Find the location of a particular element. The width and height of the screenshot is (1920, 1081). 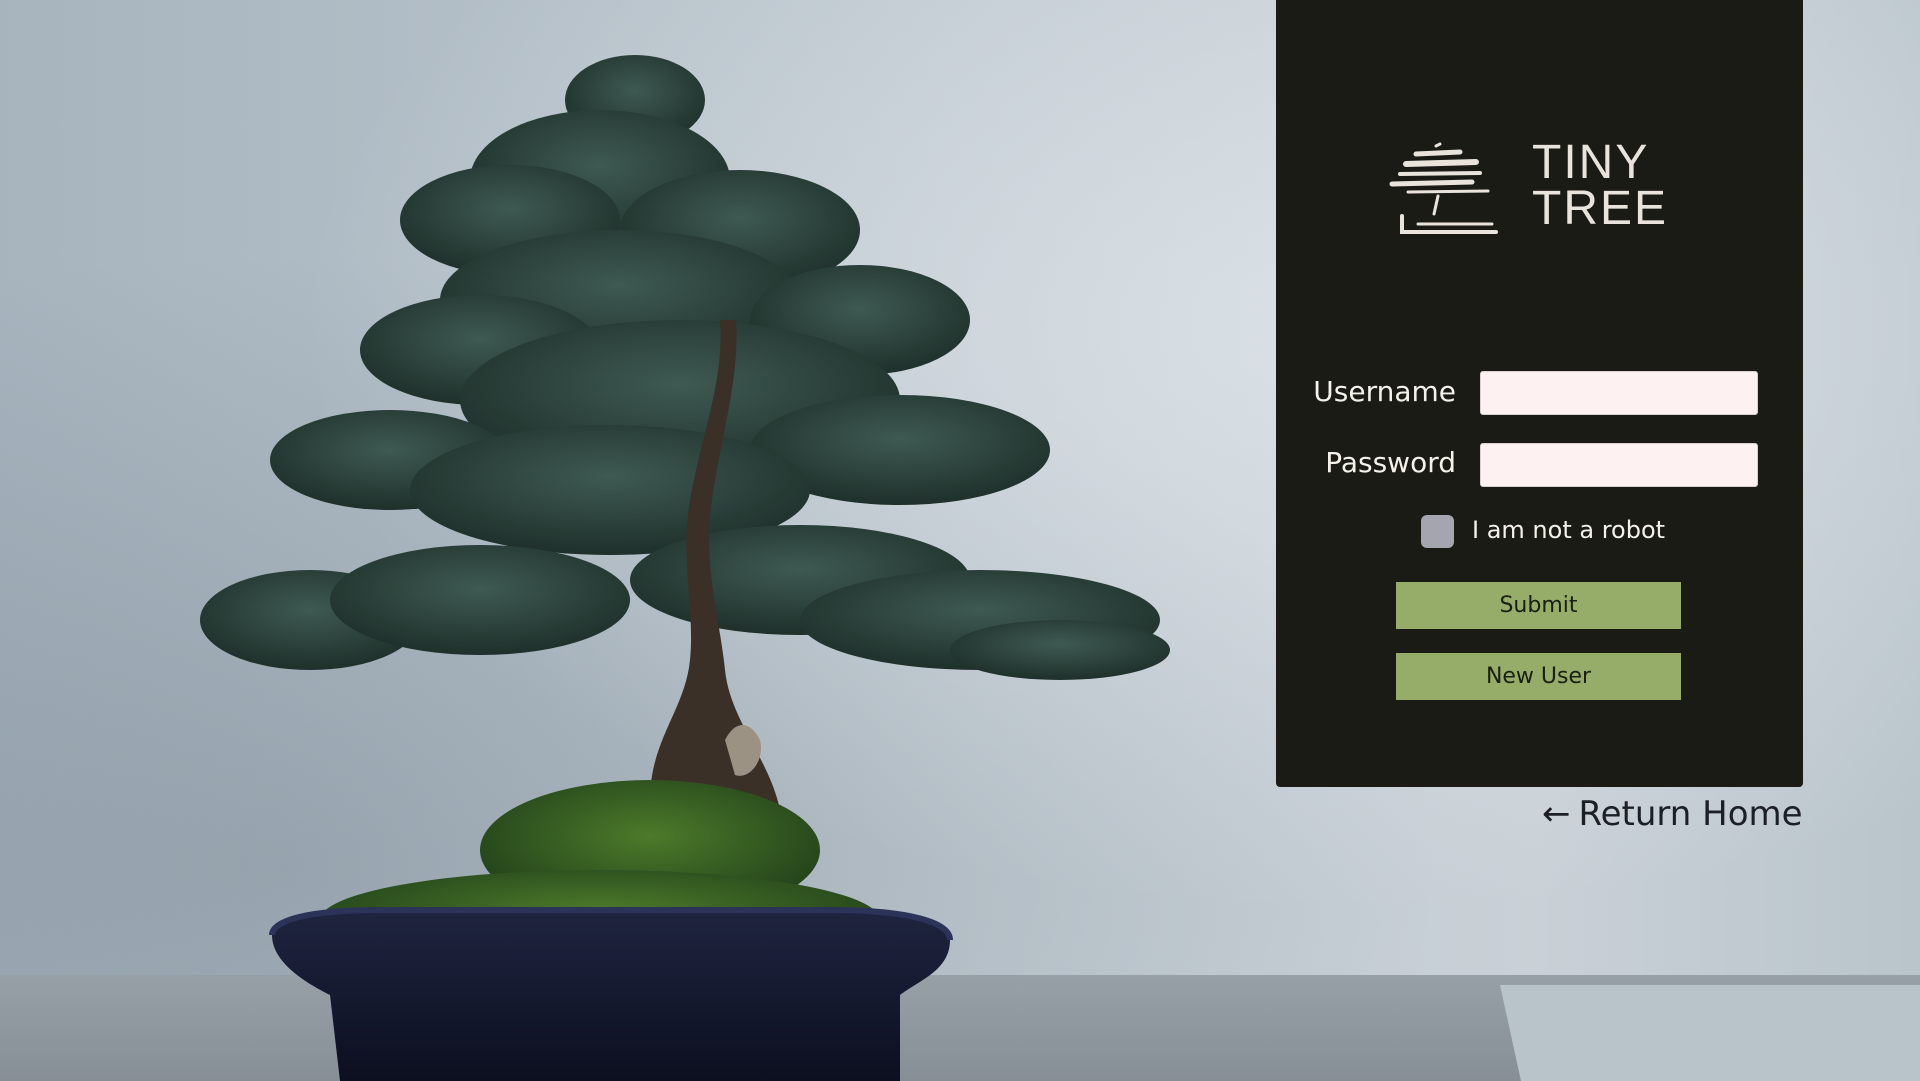

submit-button: Submit is located at coordinates (1538, 605).